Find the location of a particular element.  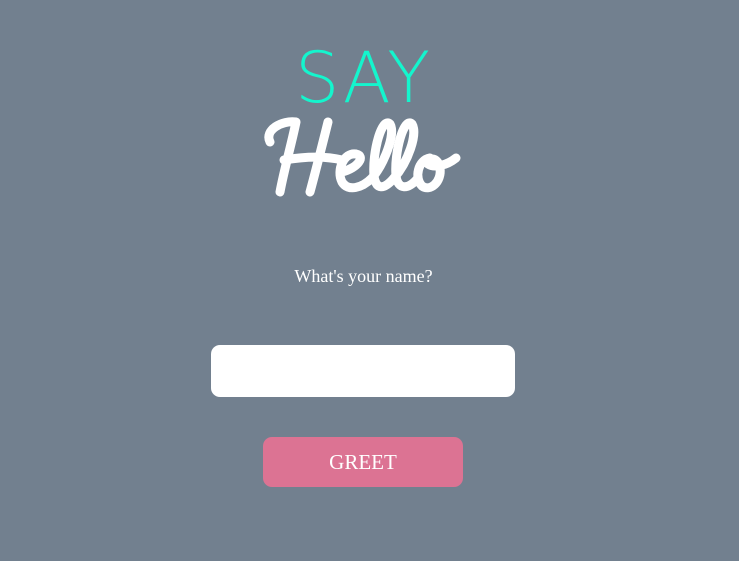

logo-hello-script is located at coordinates (363, 159).